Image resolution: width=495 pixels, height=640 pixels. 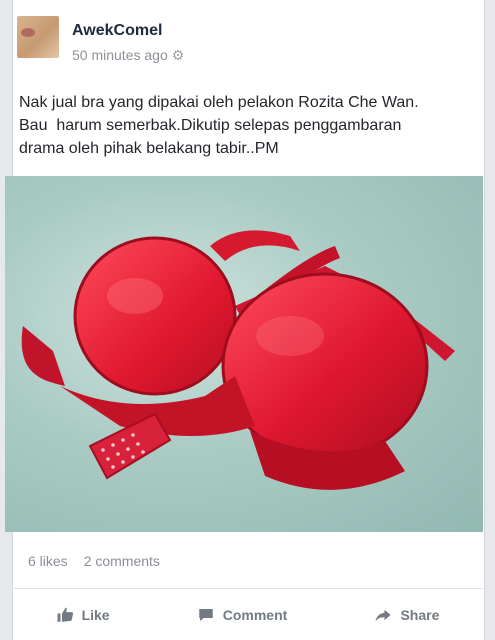 I want to click on comment-button: Comment, so click(x=242, y=615).